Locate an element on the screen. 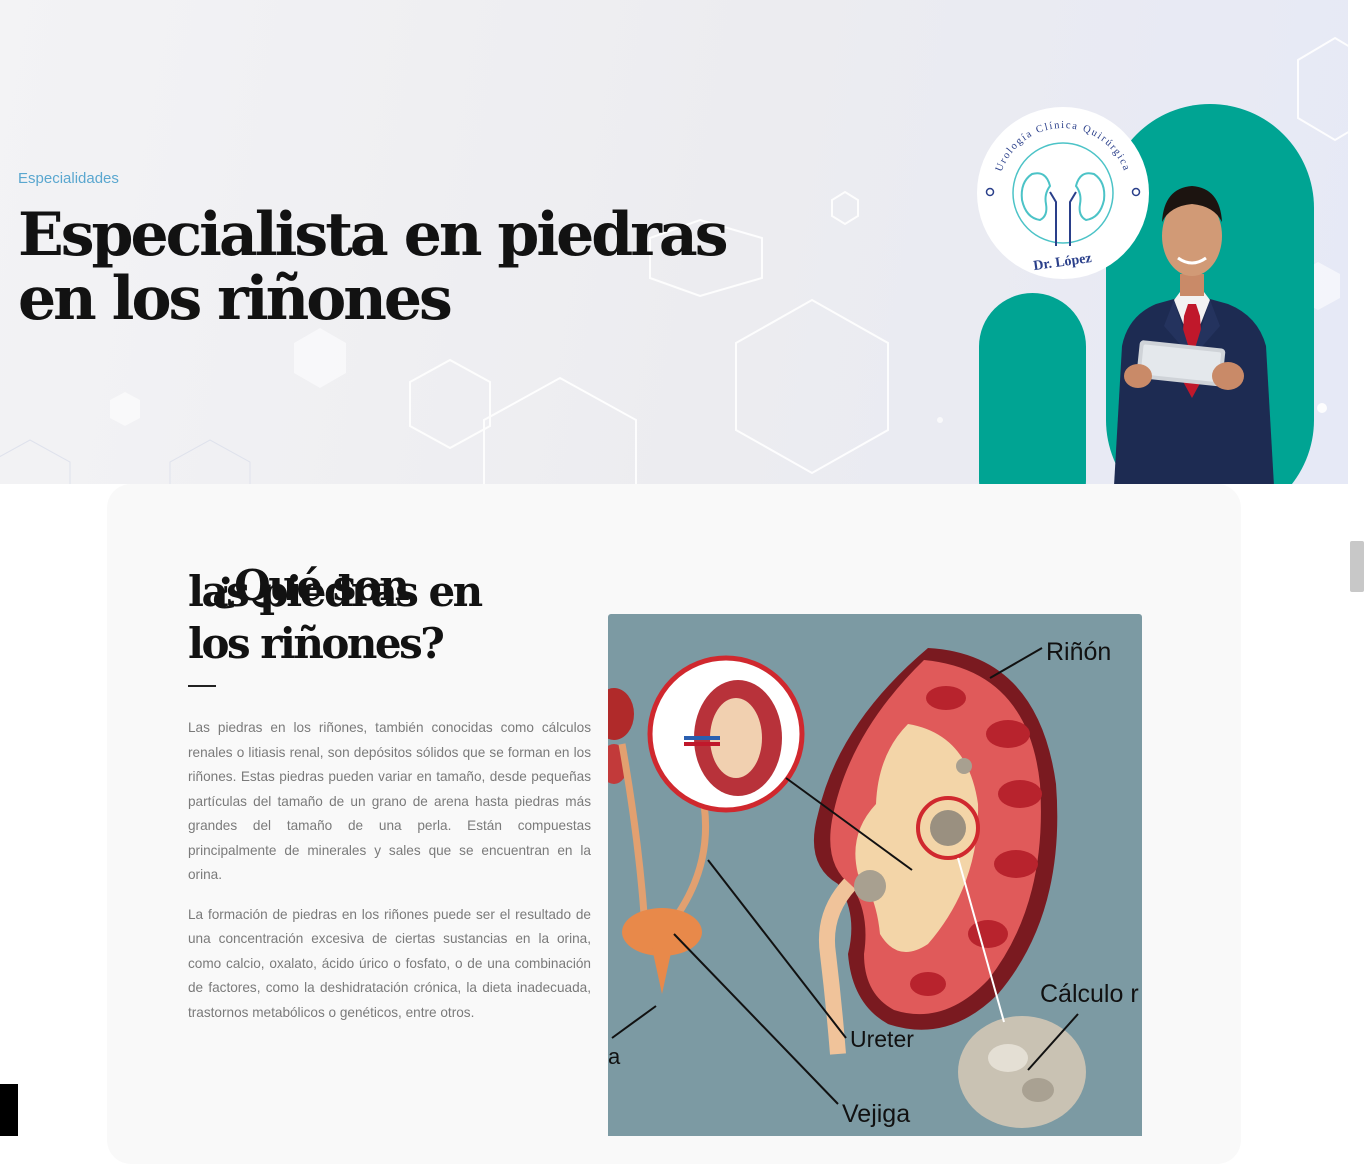  label-ureter: Ureter is located at coordinates (882, 1039).